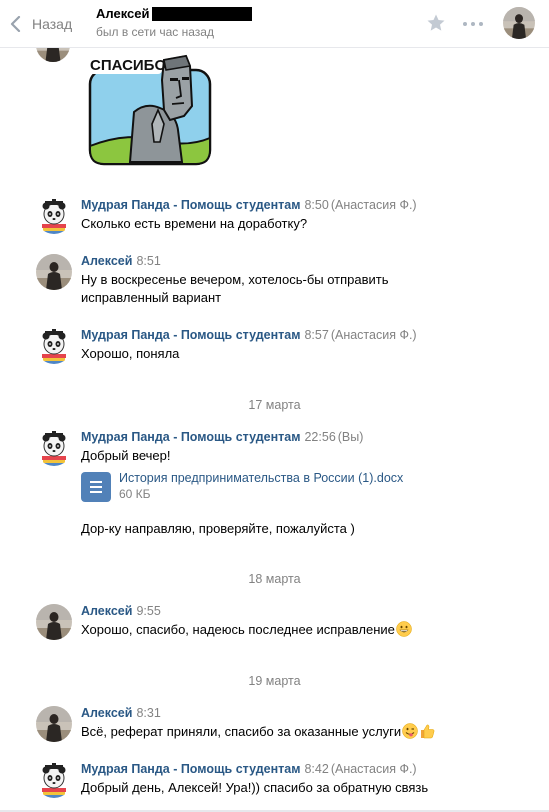 Image resolution: width=549 pixels, height=812 pixels. What do you see at coordinates (123, 13) in the screenshot?
I see `contact-name-text: Алексей` at bounding box center [123, 13].